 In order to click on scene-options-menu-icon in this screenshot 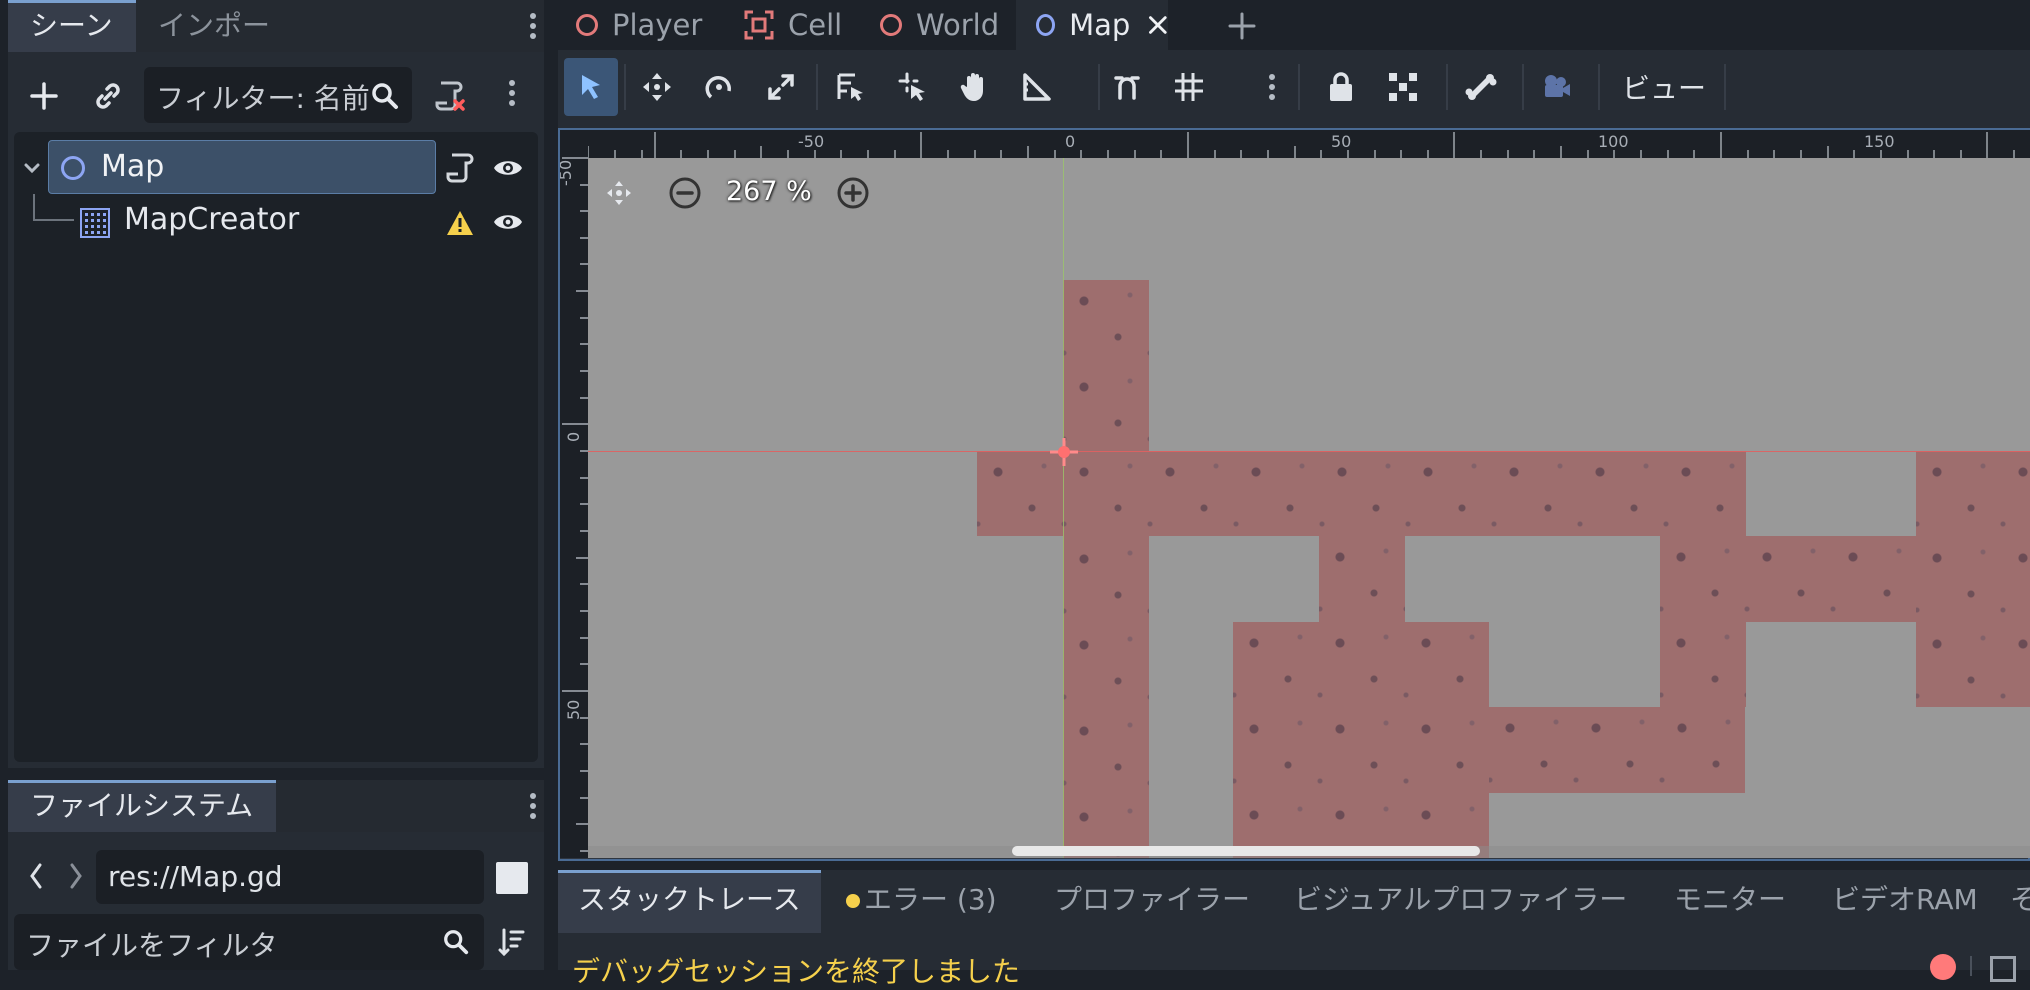, I will do `click(512, 93)`.